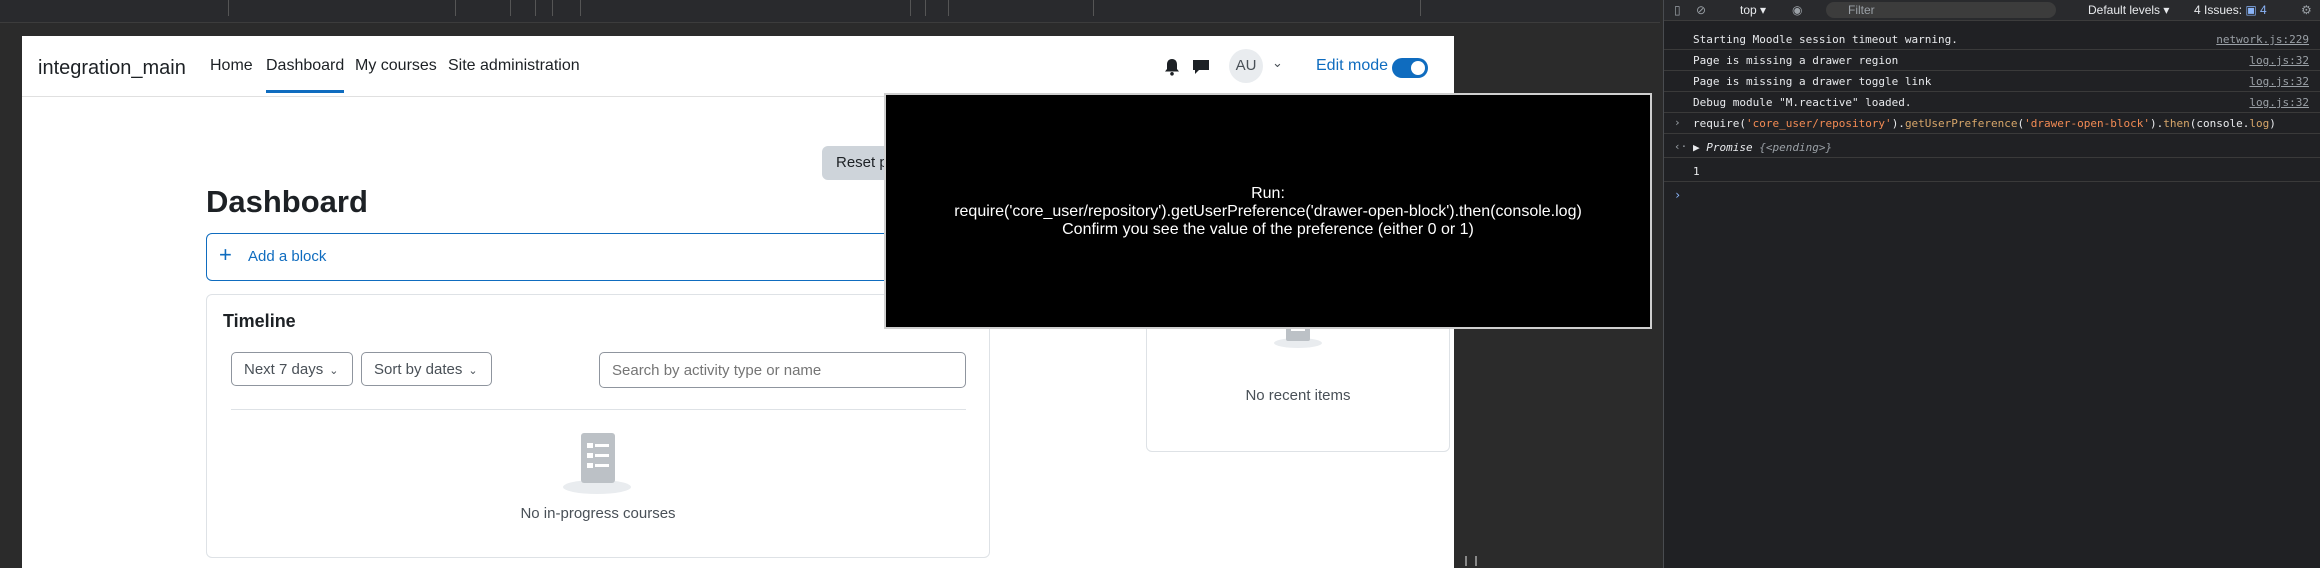 This screenshot has height=568, width=2320. Describe the element at coordinates (1941, 10) in the screenshot. I see `console-filter-input: Filter` at that location.